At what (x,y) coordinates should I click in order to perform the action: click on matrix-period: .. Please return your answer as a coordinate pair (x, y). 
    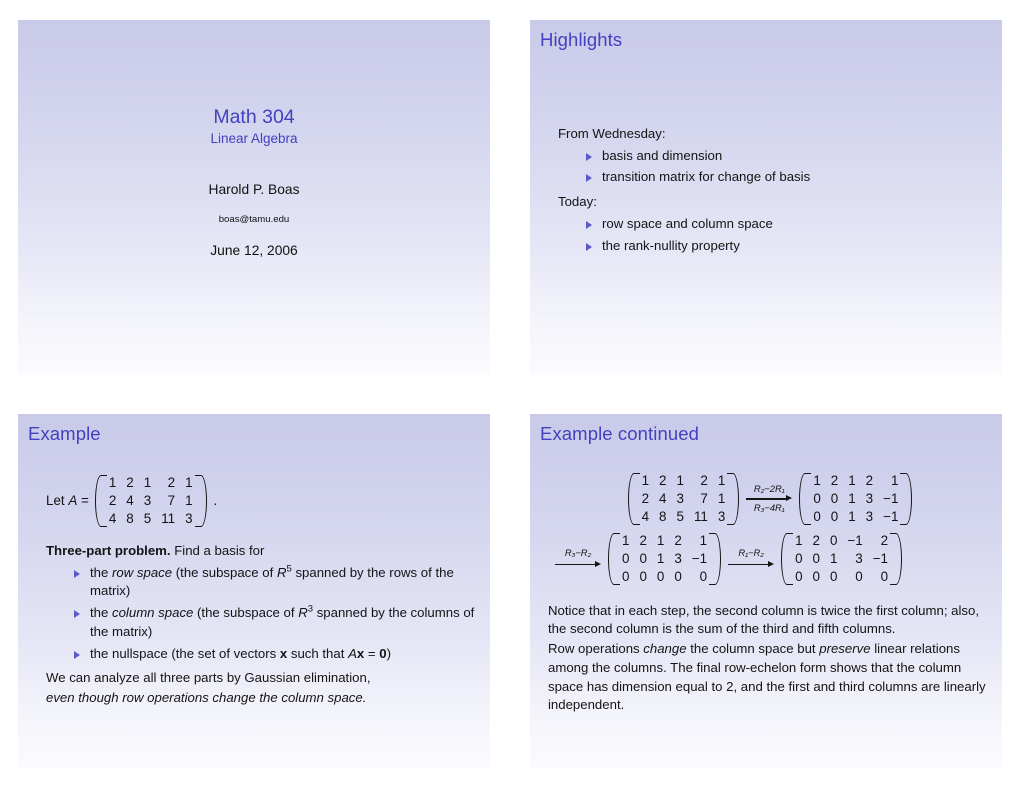
    Looking at the image, I should click on (215, 501).